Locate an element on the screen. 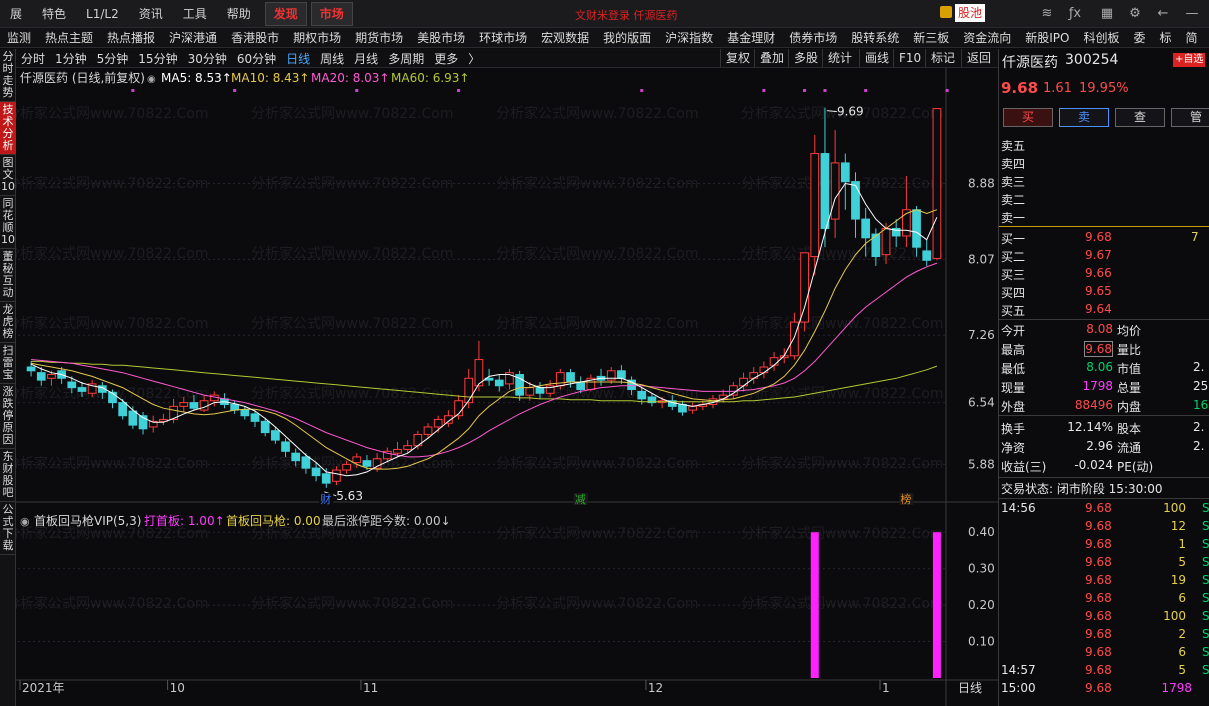 Image resolution: width=1209 pixels, height=706 pixels. ask-label: 卖五 is located at coordinates (1013, 146).